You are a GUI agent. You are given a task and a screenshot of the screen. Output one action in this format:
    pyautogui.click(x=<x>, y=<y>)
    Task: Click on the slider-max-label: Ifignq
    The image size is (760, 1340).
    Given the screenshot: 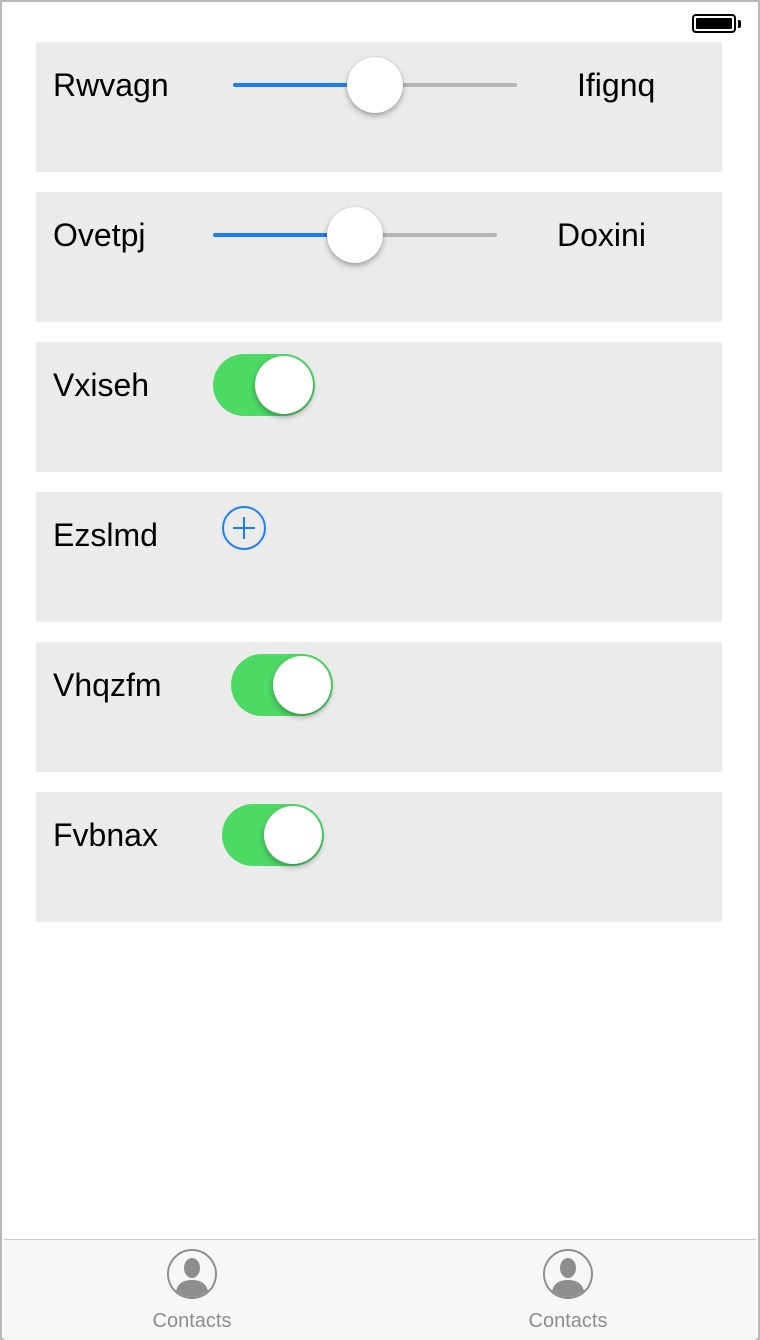 What is the action you would take?
    pyautogui.click(x=616, y=85)
    